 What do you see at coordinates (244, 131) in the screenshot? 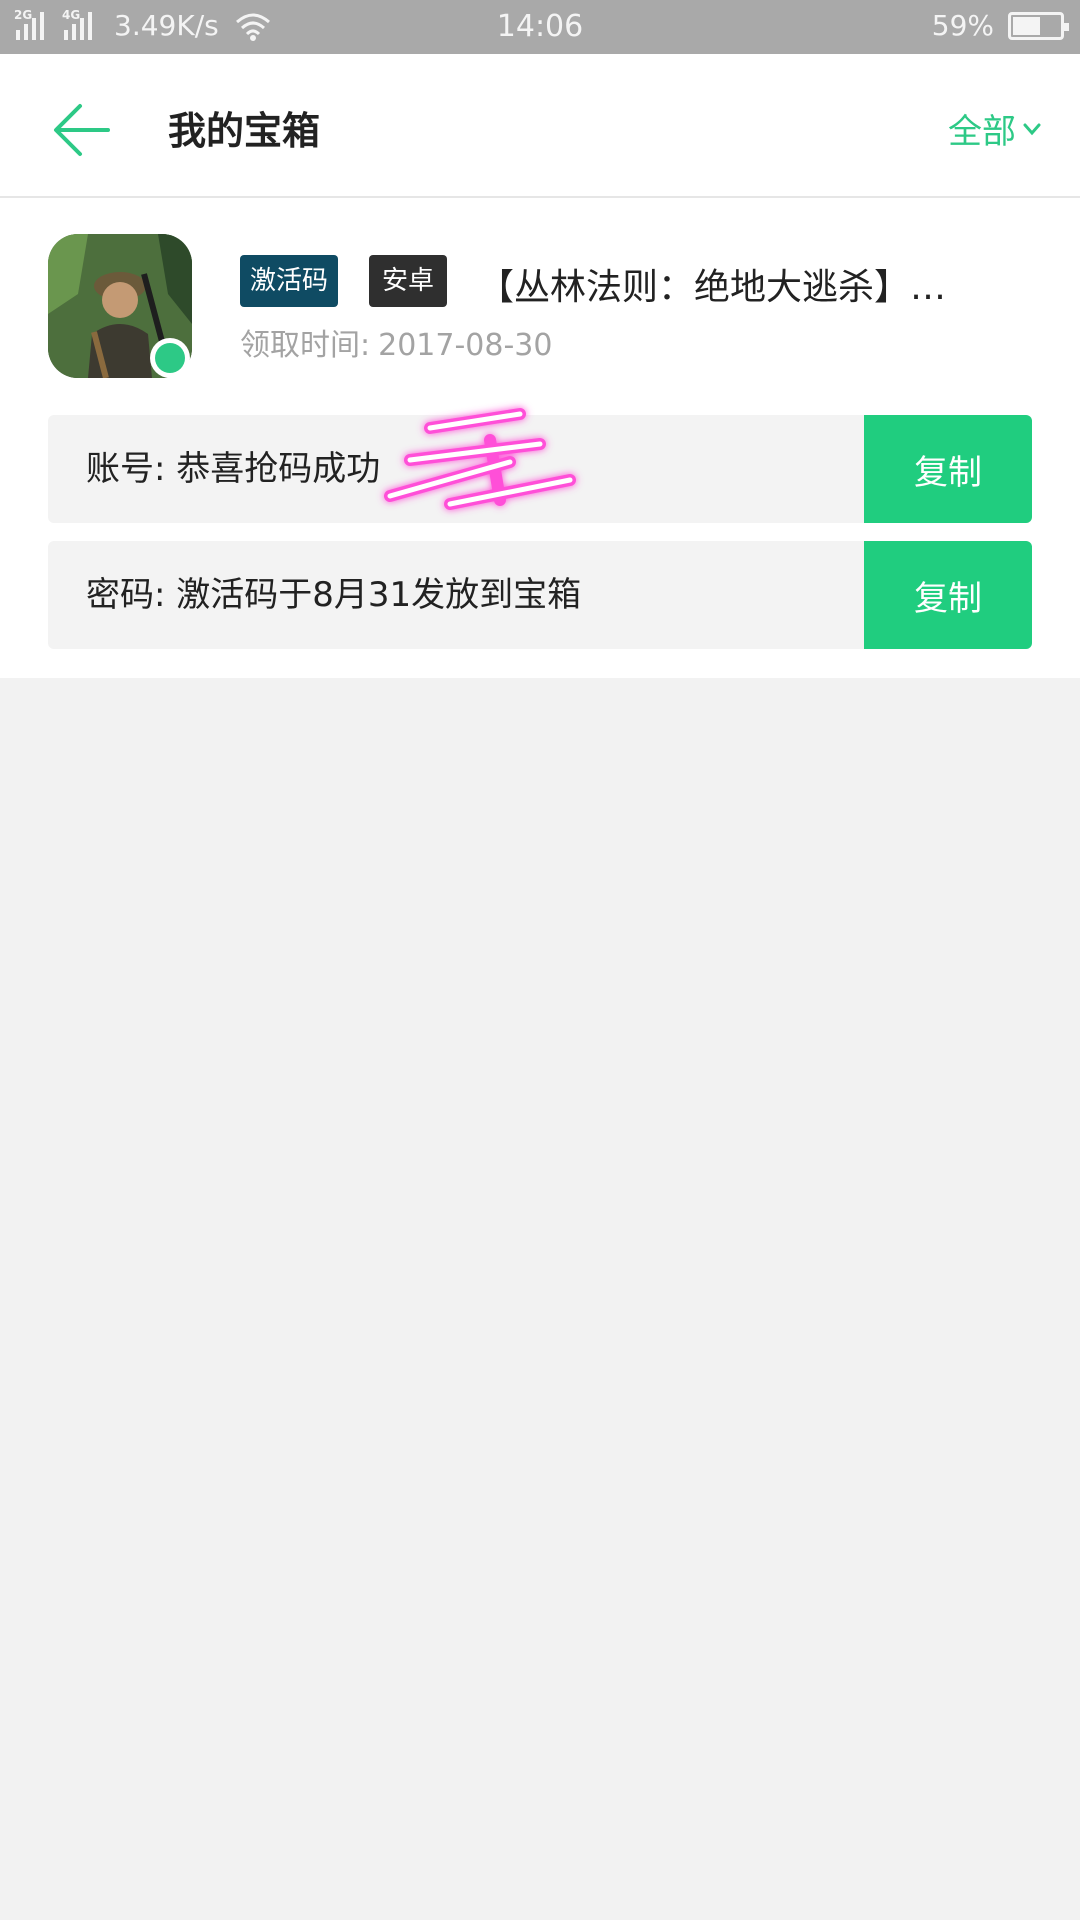
I see `page-title: 我的宝箱` at bounding box center [244, 131].